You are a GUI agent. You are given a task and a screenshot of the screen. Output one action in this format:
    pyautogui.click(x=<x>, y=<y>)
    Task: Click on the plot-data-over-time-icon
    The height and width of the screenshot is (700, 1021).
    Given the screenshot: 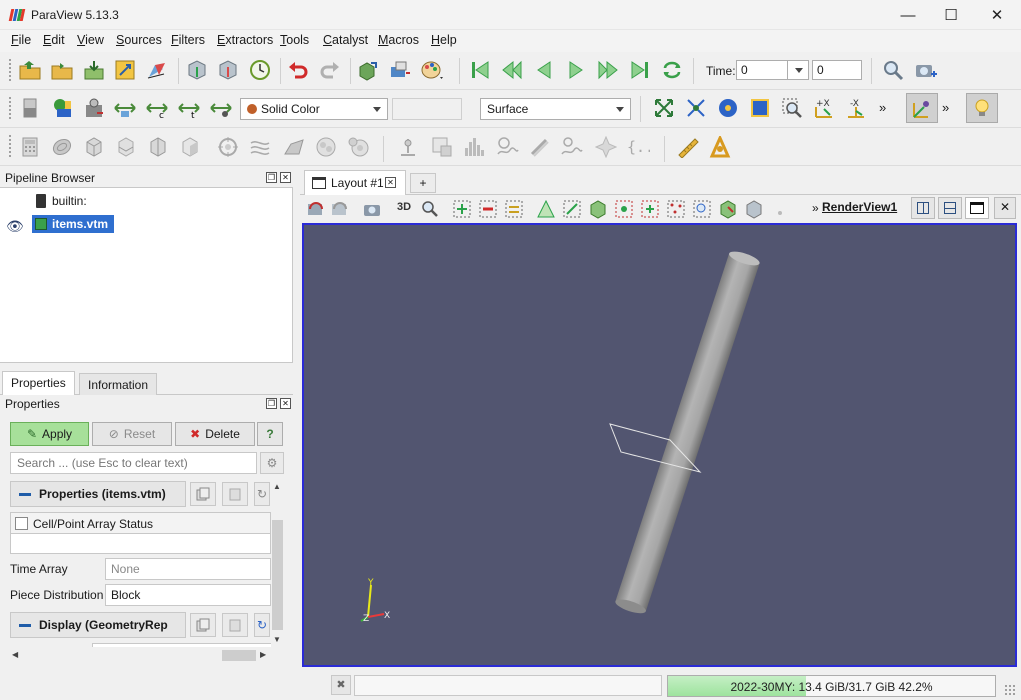 What is the action you would take?
    pyautogui.click(x=508, y=147)
    